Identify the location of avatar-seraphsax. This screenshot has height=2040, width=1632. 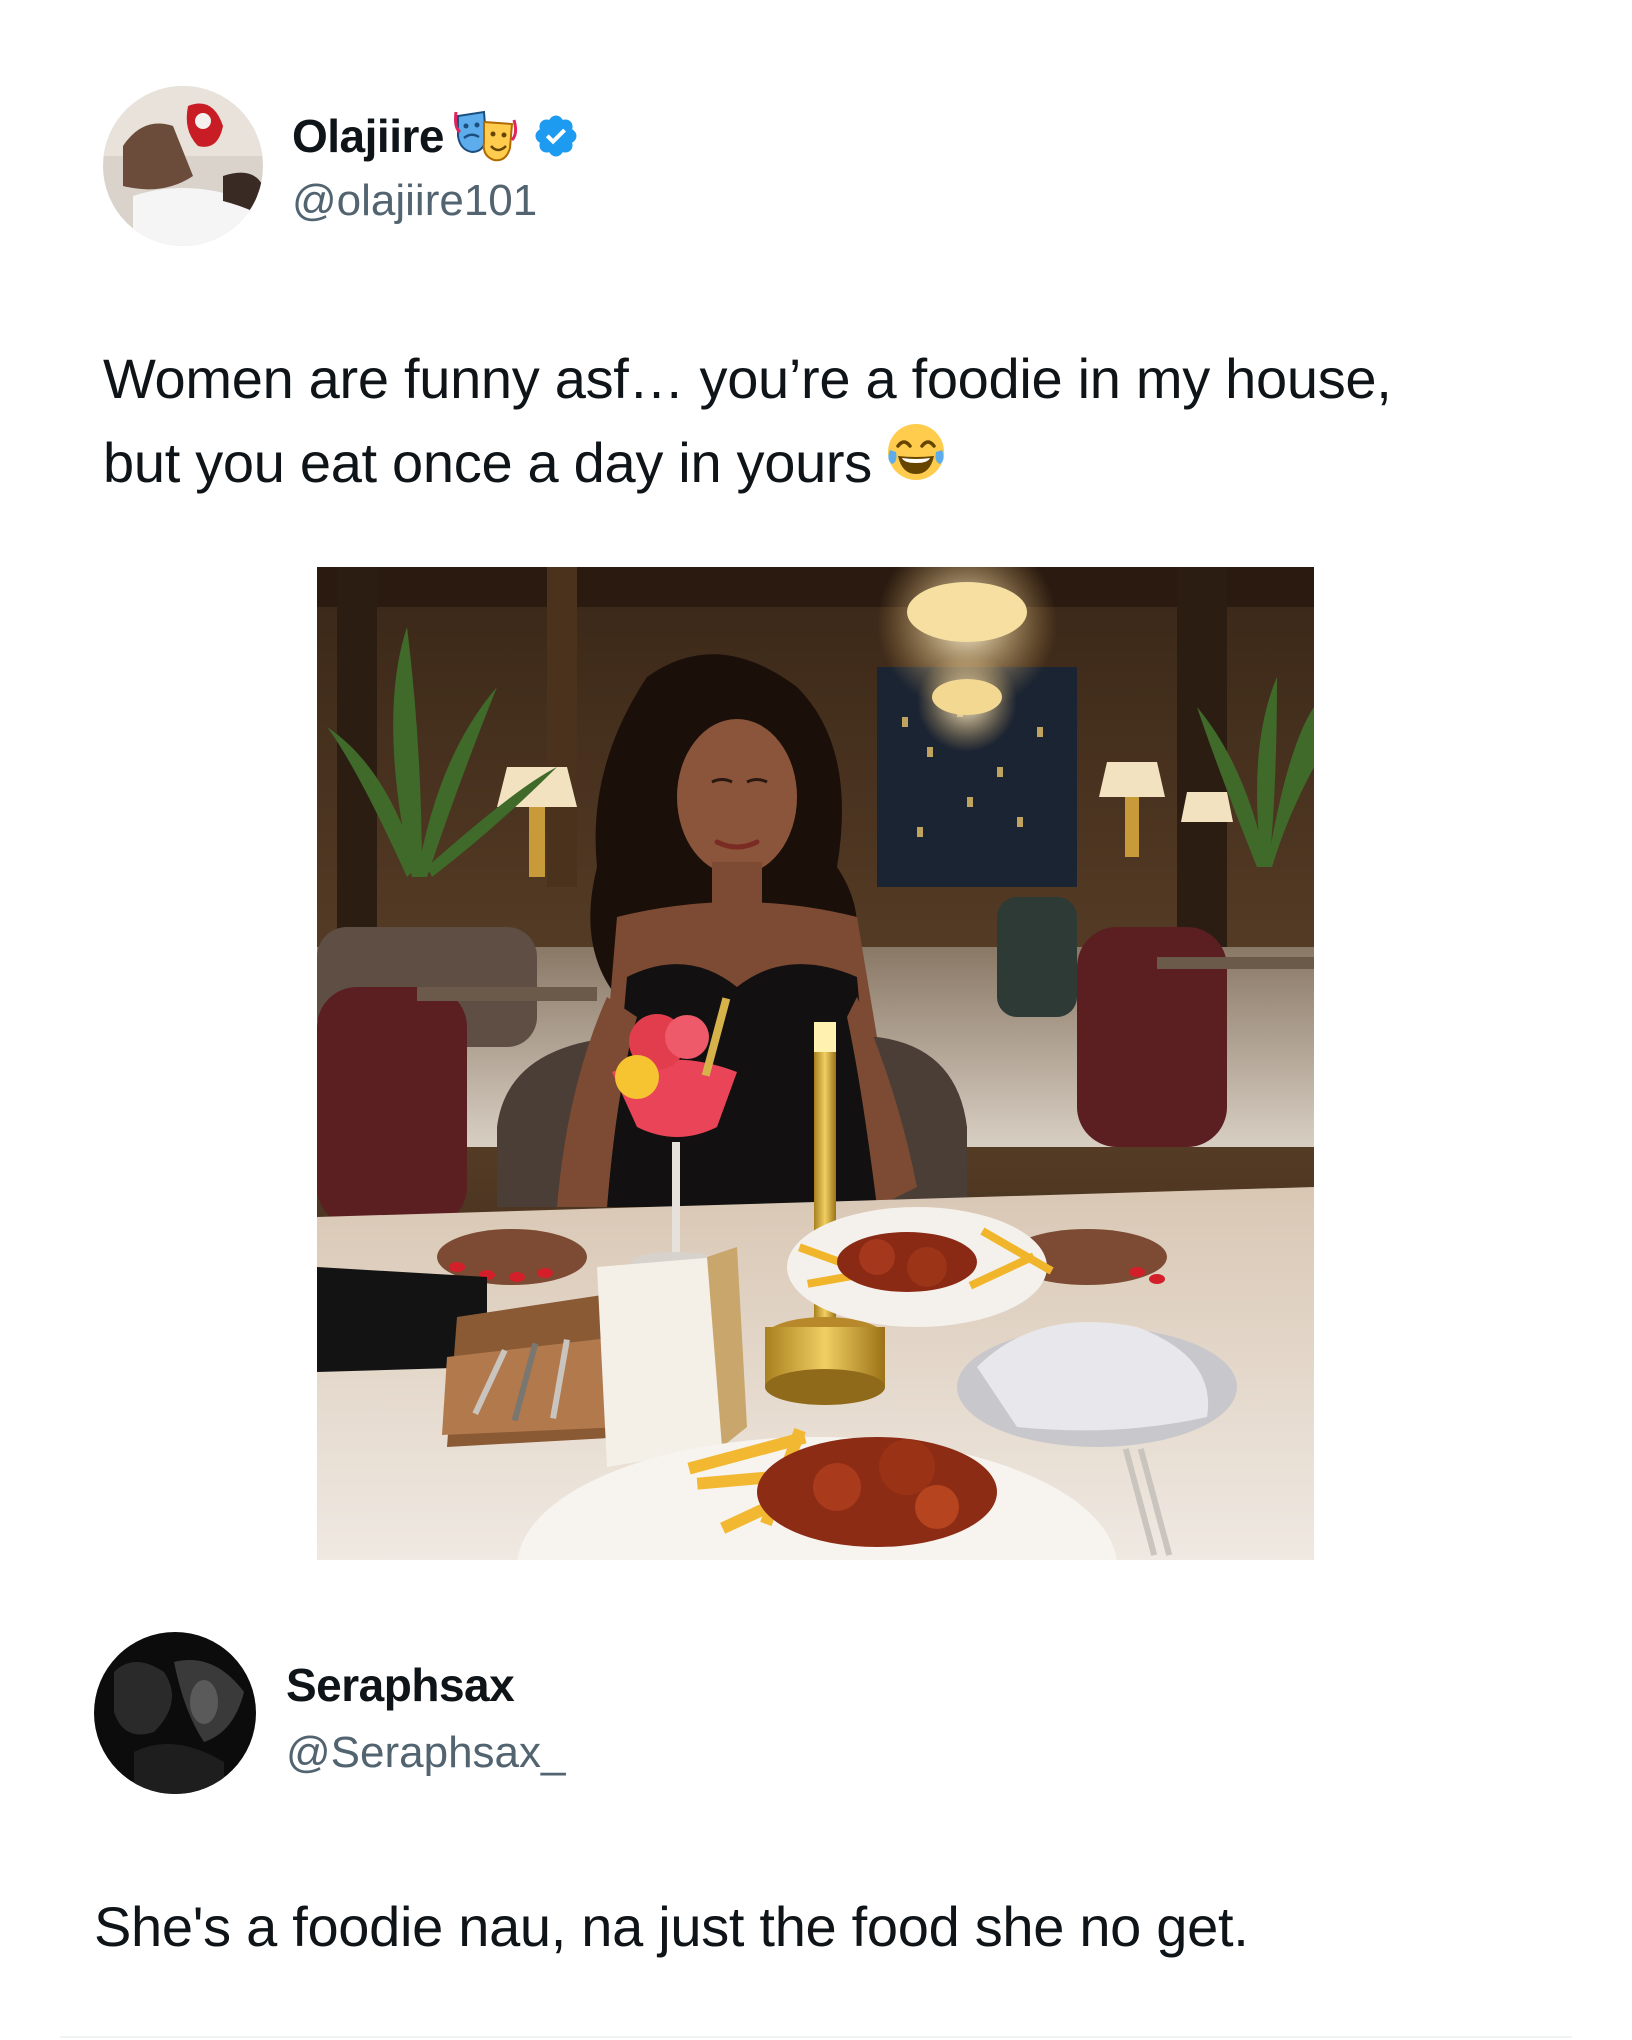
(175, 1713).